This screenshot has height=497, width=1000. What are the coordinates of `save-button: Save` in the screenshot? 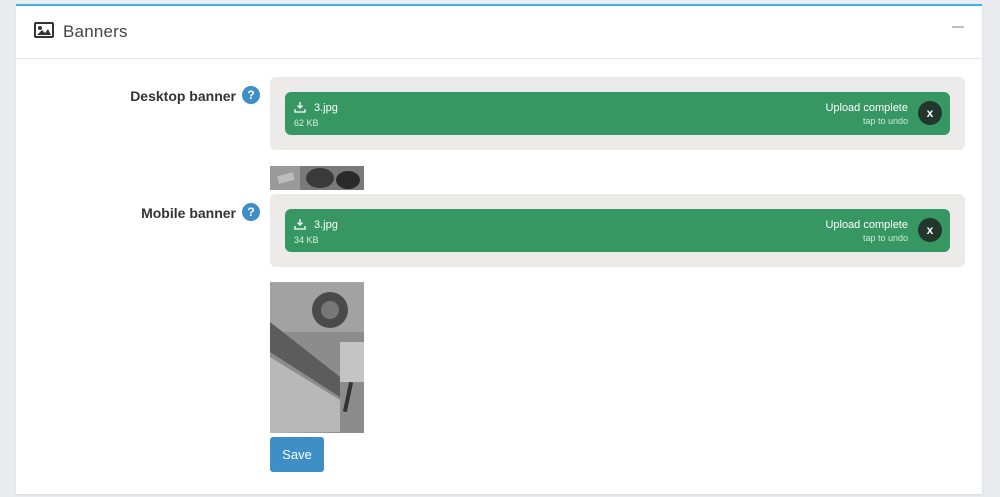 It's located at (297, 454).